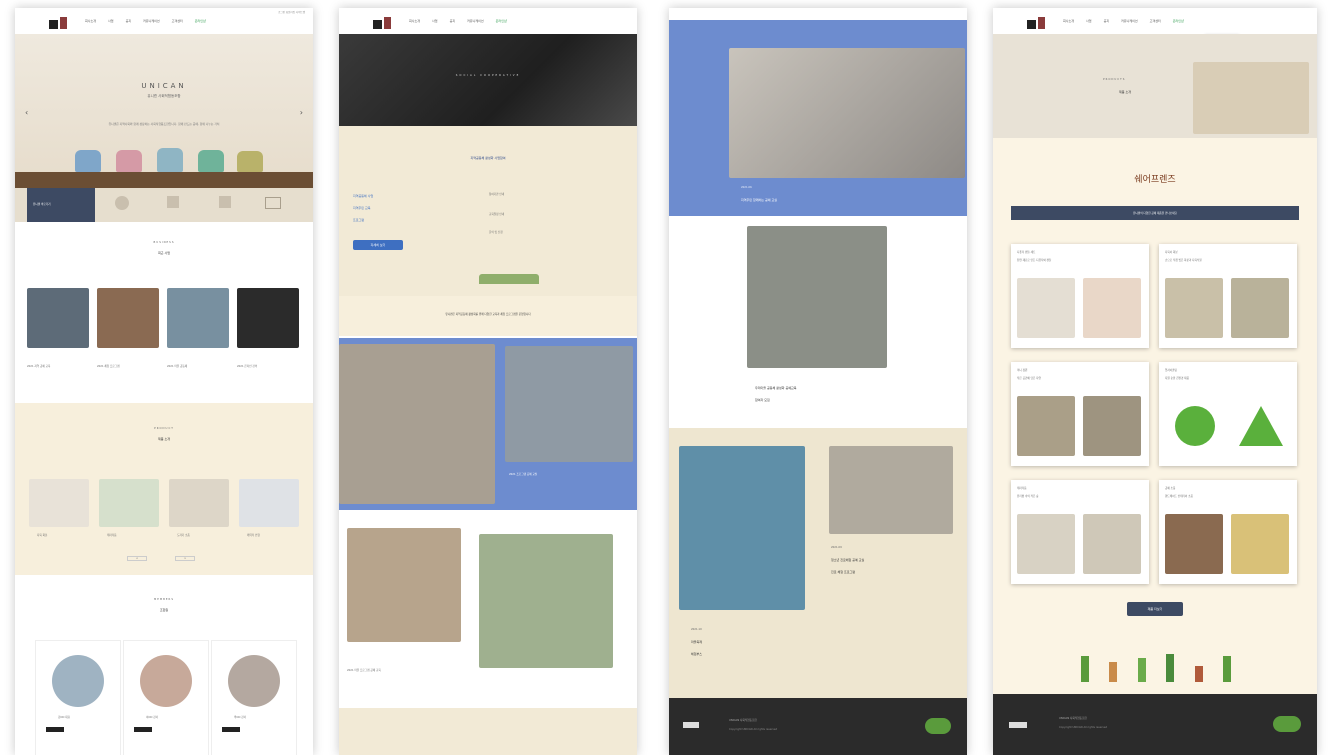 The height and width of the screenshot is (755, 1332). I want to click on intro-link: 지역주민 교육, so click(362, 208).